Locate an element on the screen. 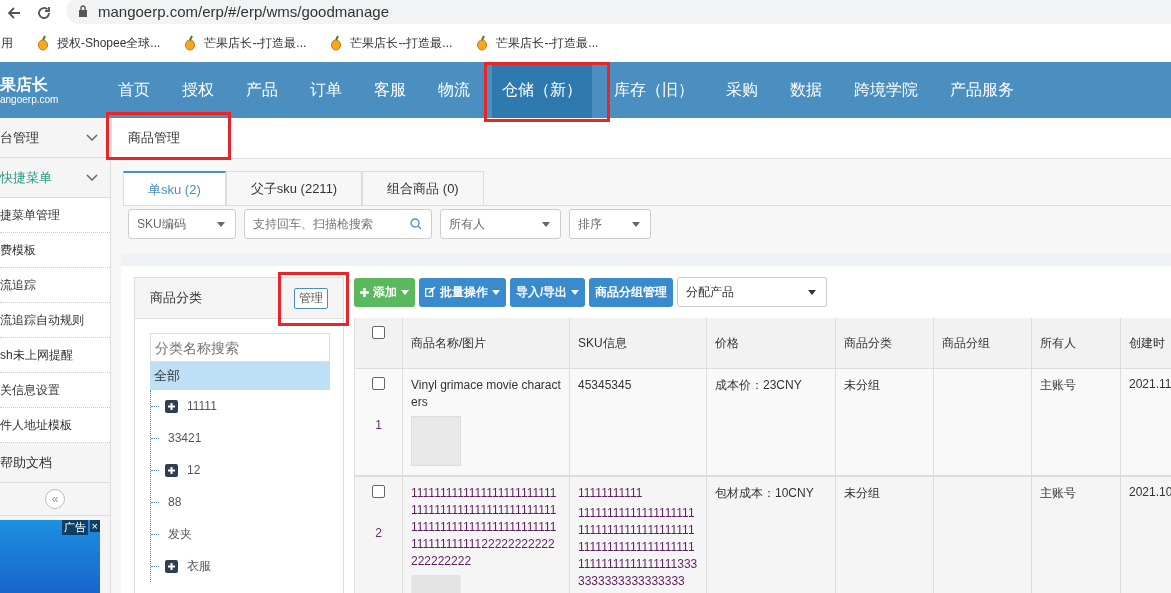 This screenshot has width=1171, height=593. close-button: × is located at coordinates (94, 526).